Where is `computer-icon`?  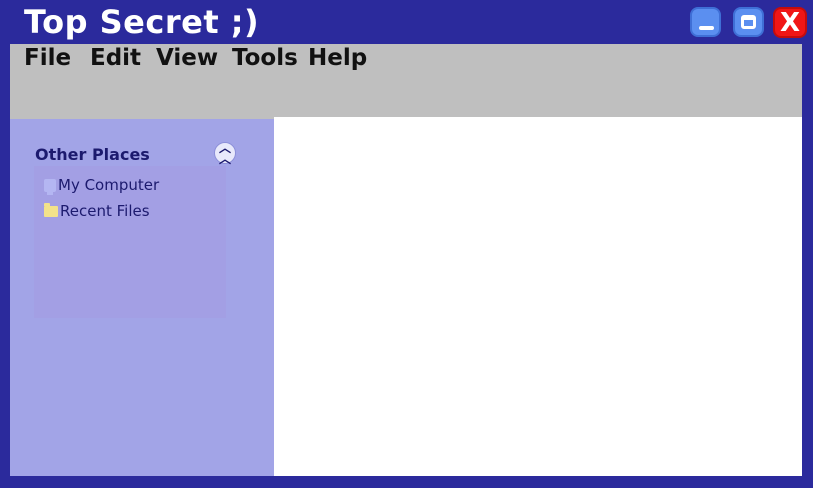
computer-icon is located at coordinates (50, 187).